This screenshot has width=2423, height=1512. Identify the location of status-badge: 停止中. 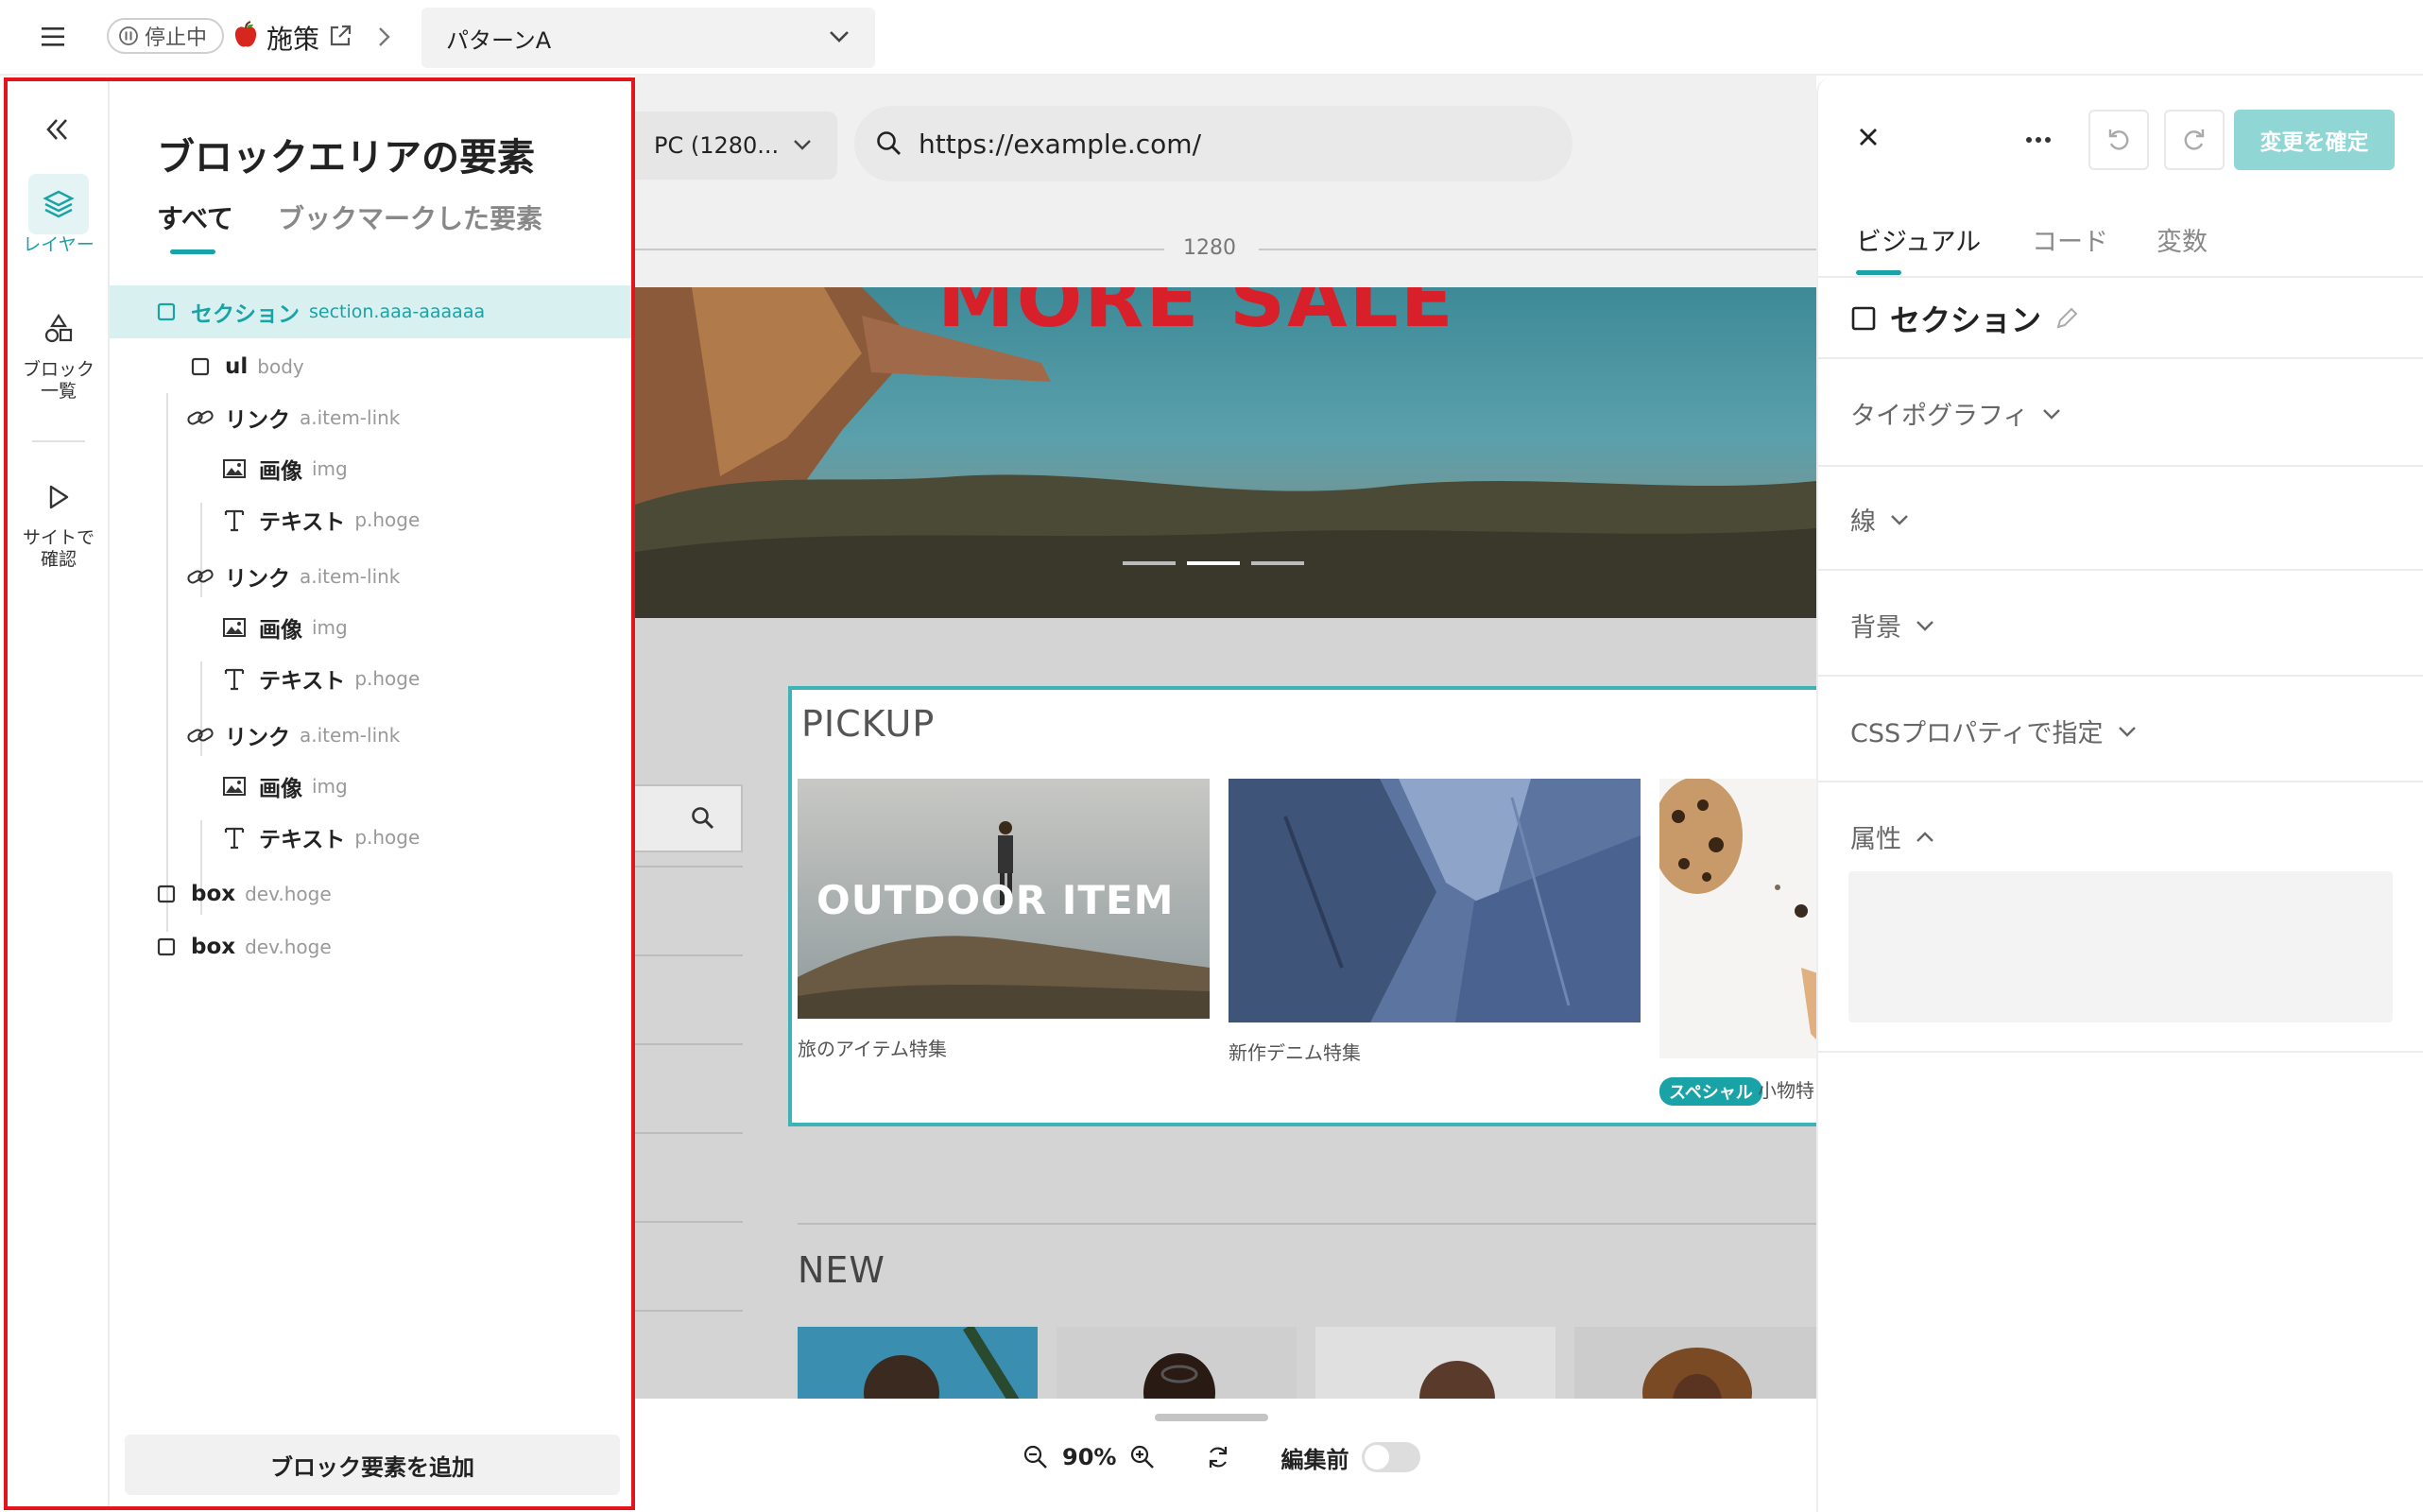
(165, 36).